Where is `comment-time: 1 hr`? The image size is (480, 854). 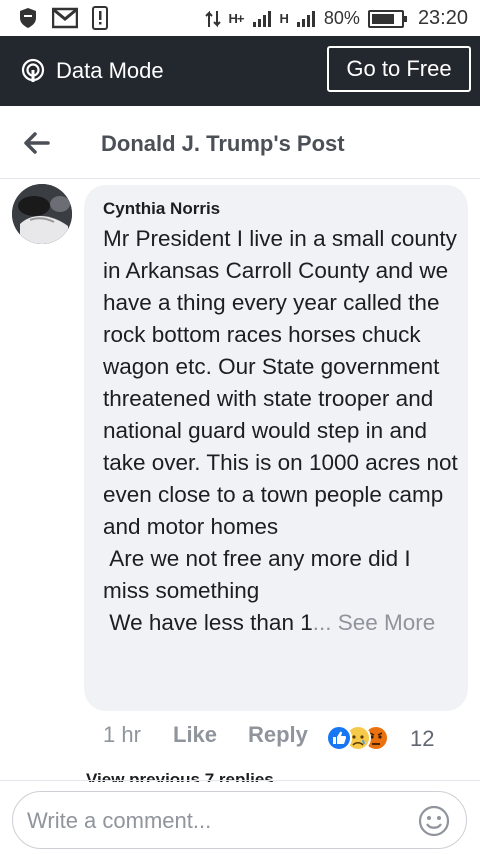 comment-time: 1 hr is located at coordinates (122, 734).